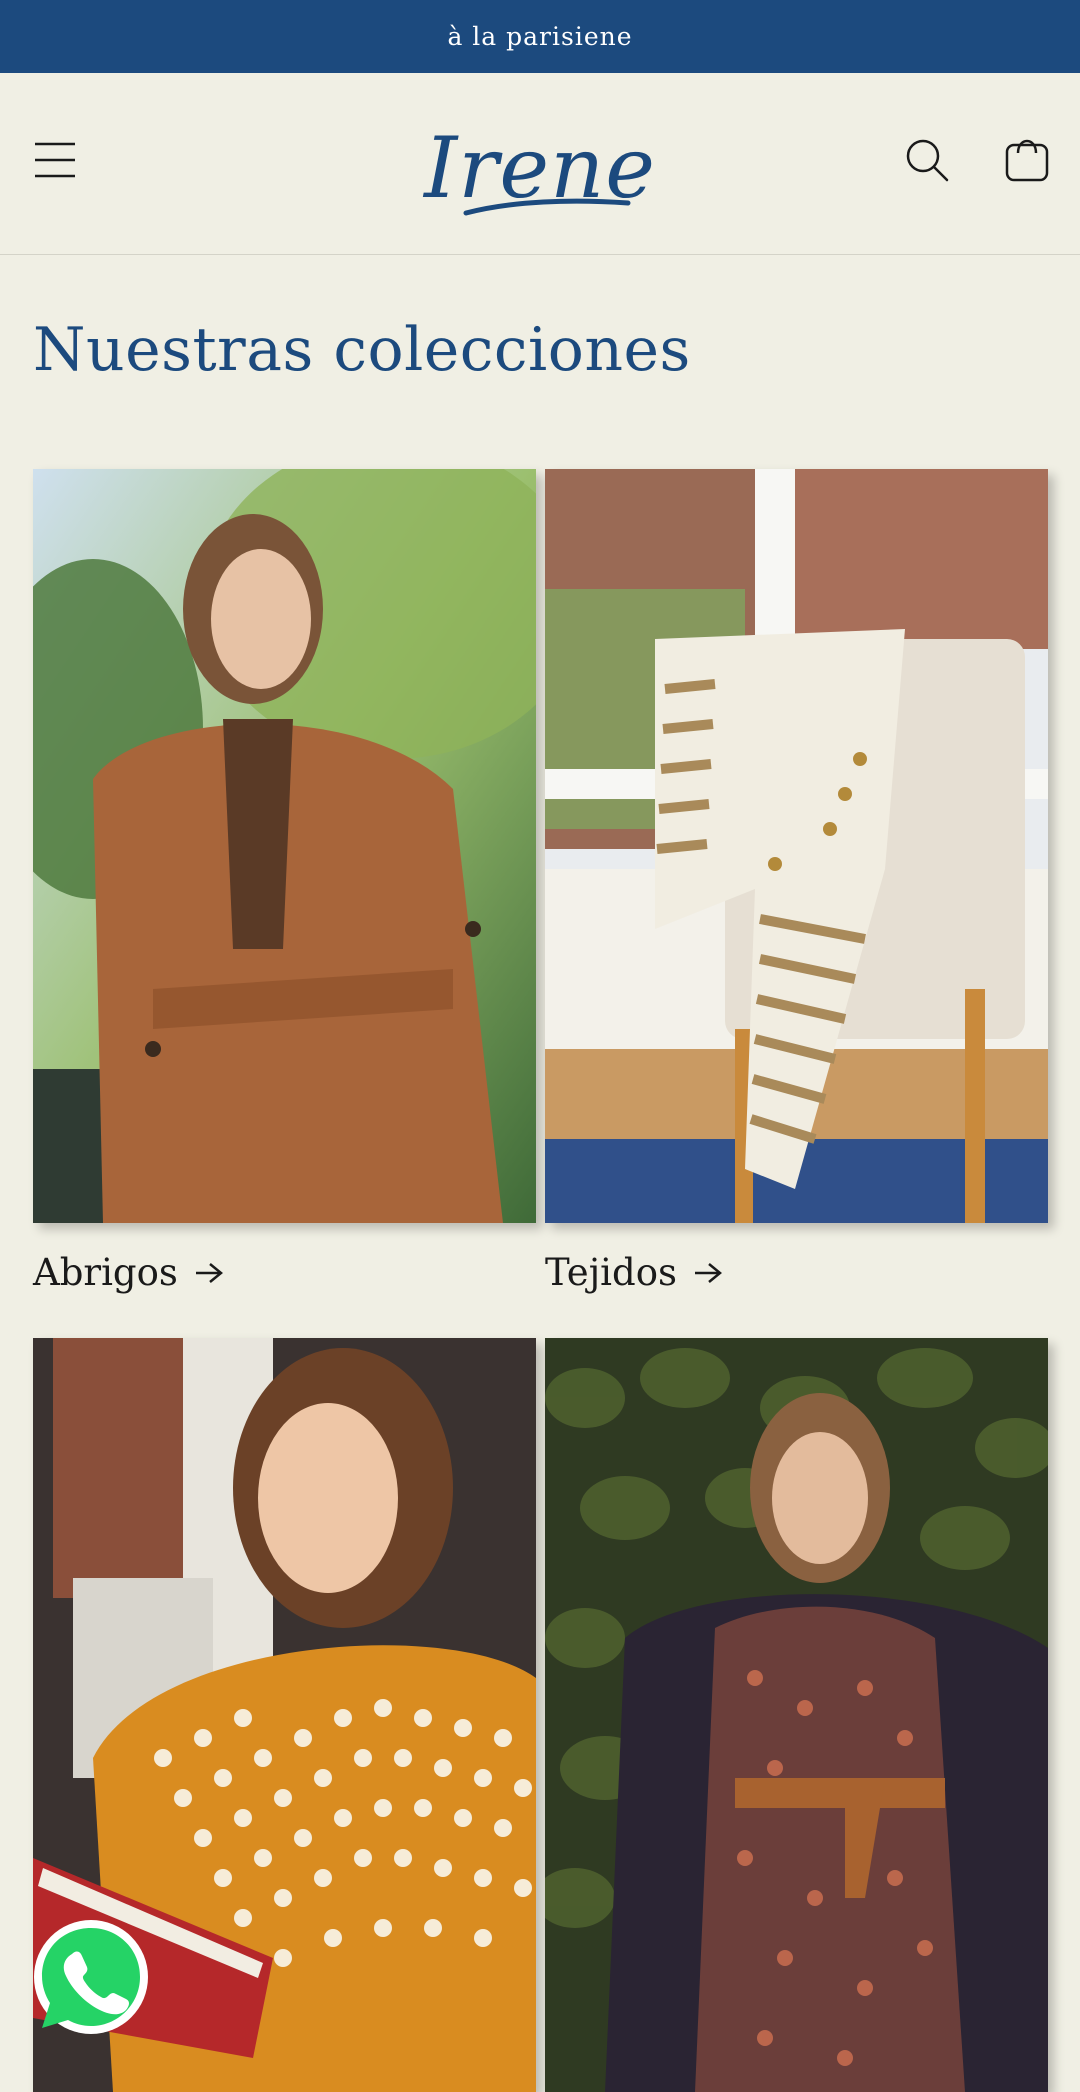 This screenshot has width=1080, height=2092. I want to click on hamburger-menu-icon, so click(55, 160).